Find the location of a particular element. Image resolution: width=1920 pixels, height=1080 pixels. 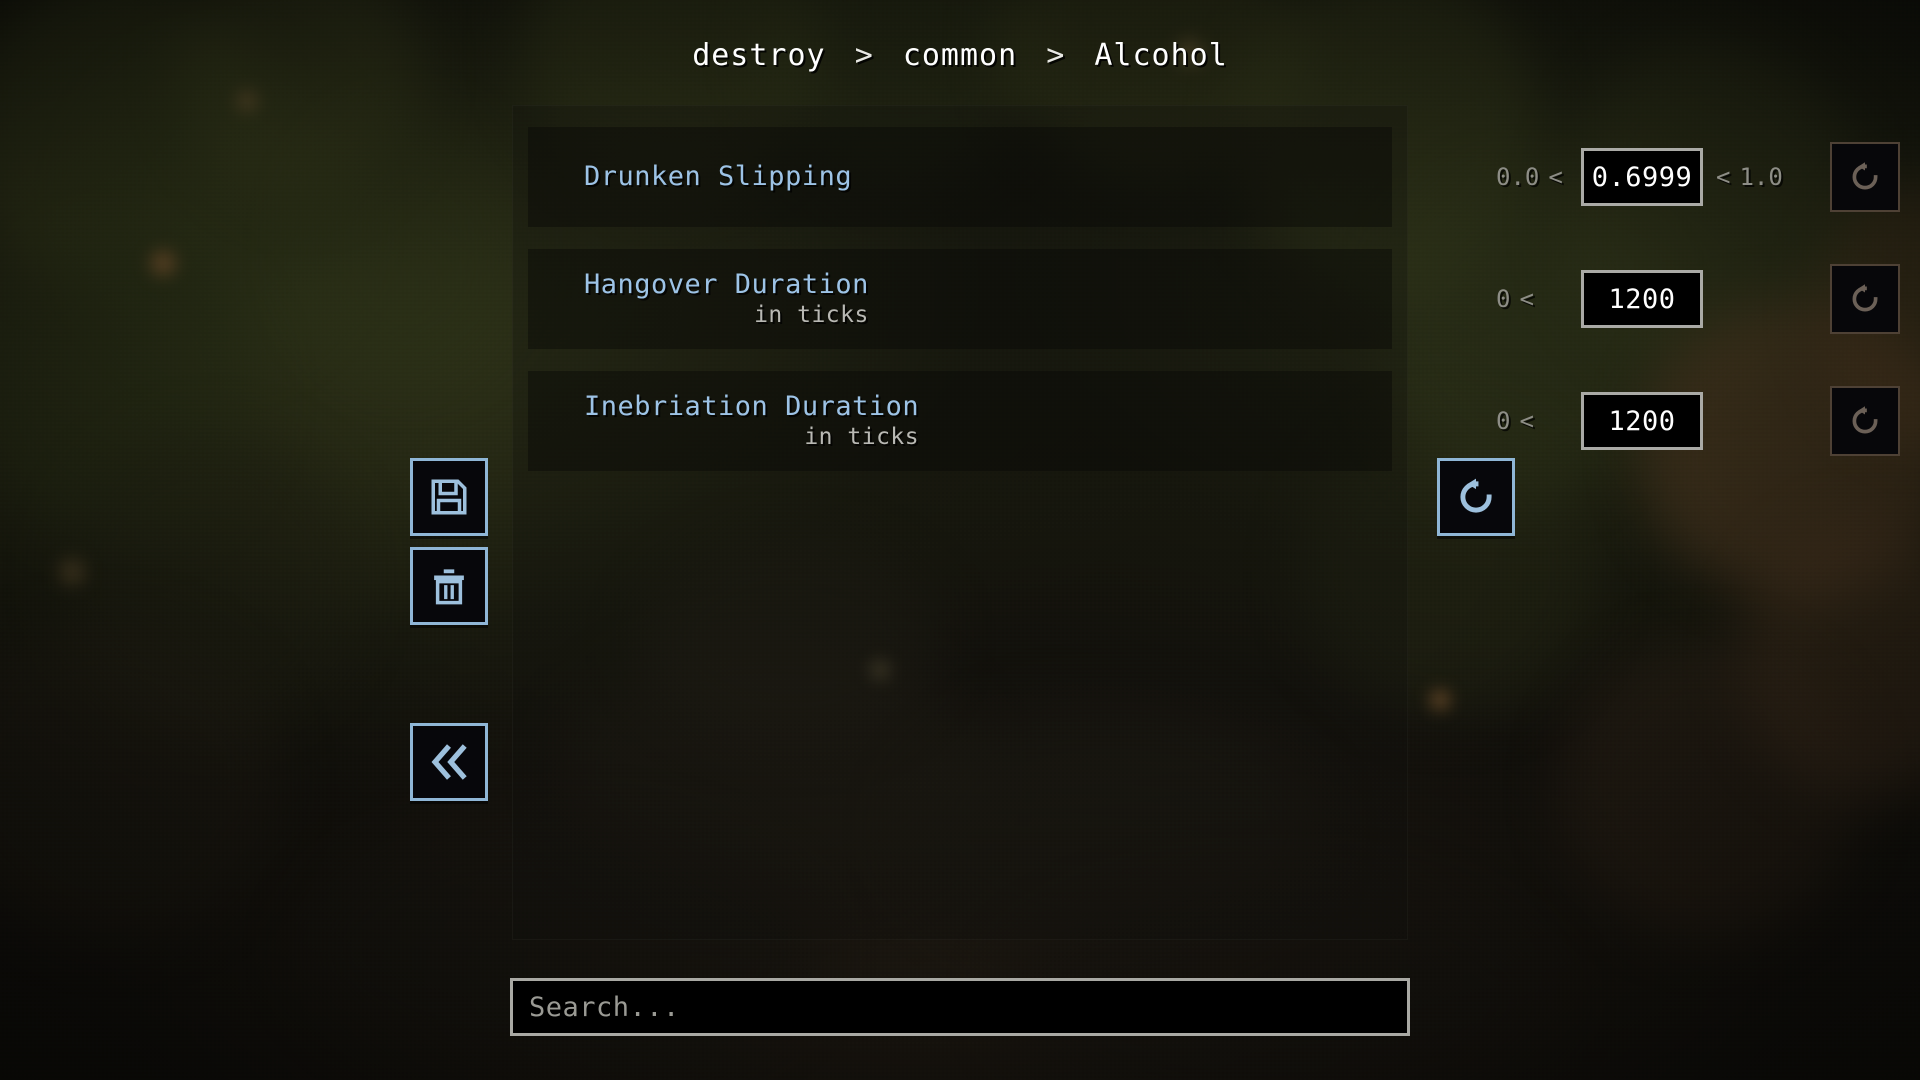

breadcrumb-part-current: Alcohol is located at coordinates (1161, 55).